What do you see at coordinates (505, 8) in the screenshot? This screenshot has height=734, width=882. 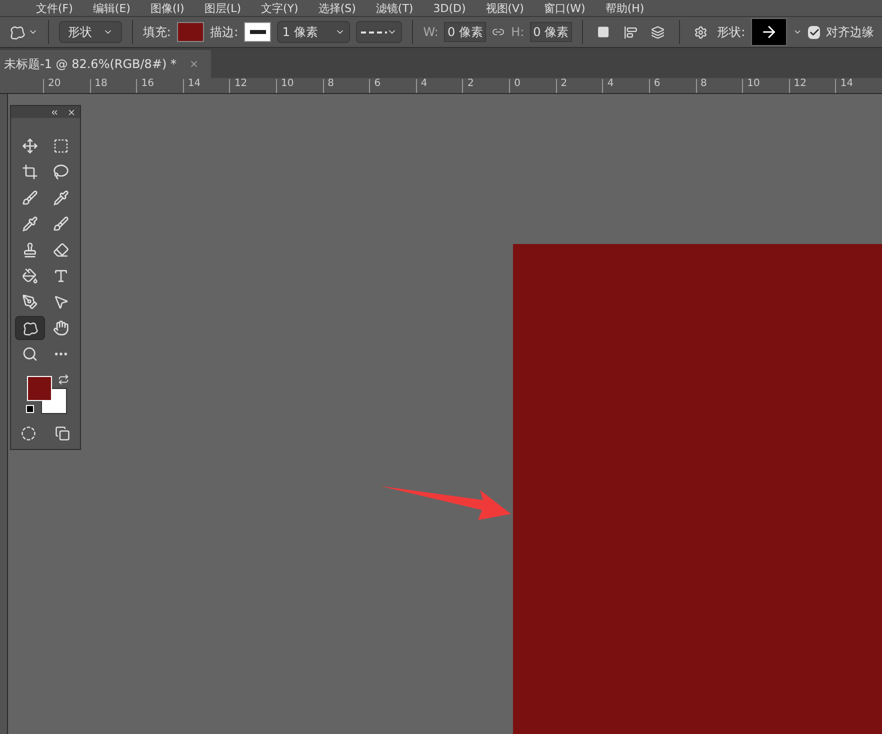 I see `menu-item: 视图(V)` at bounding box center [505, 8].